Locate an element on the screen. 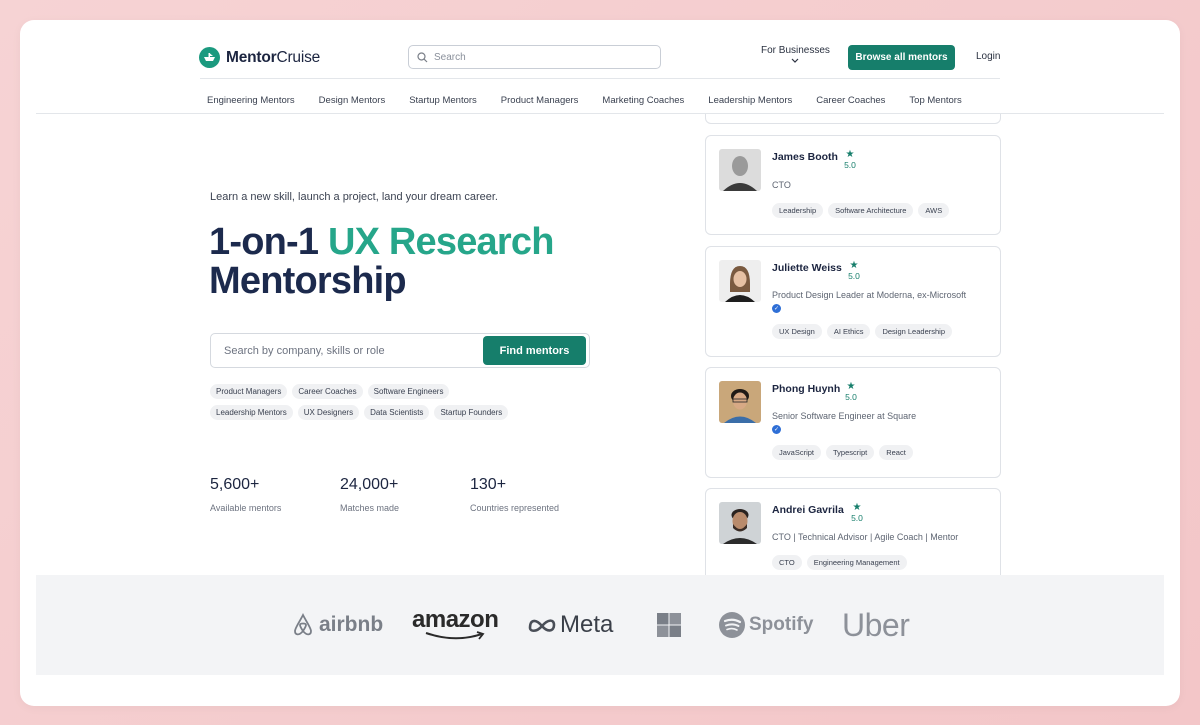 This screenshot has width=1200, height=725. header-divider is located at coordinates (600, 78).